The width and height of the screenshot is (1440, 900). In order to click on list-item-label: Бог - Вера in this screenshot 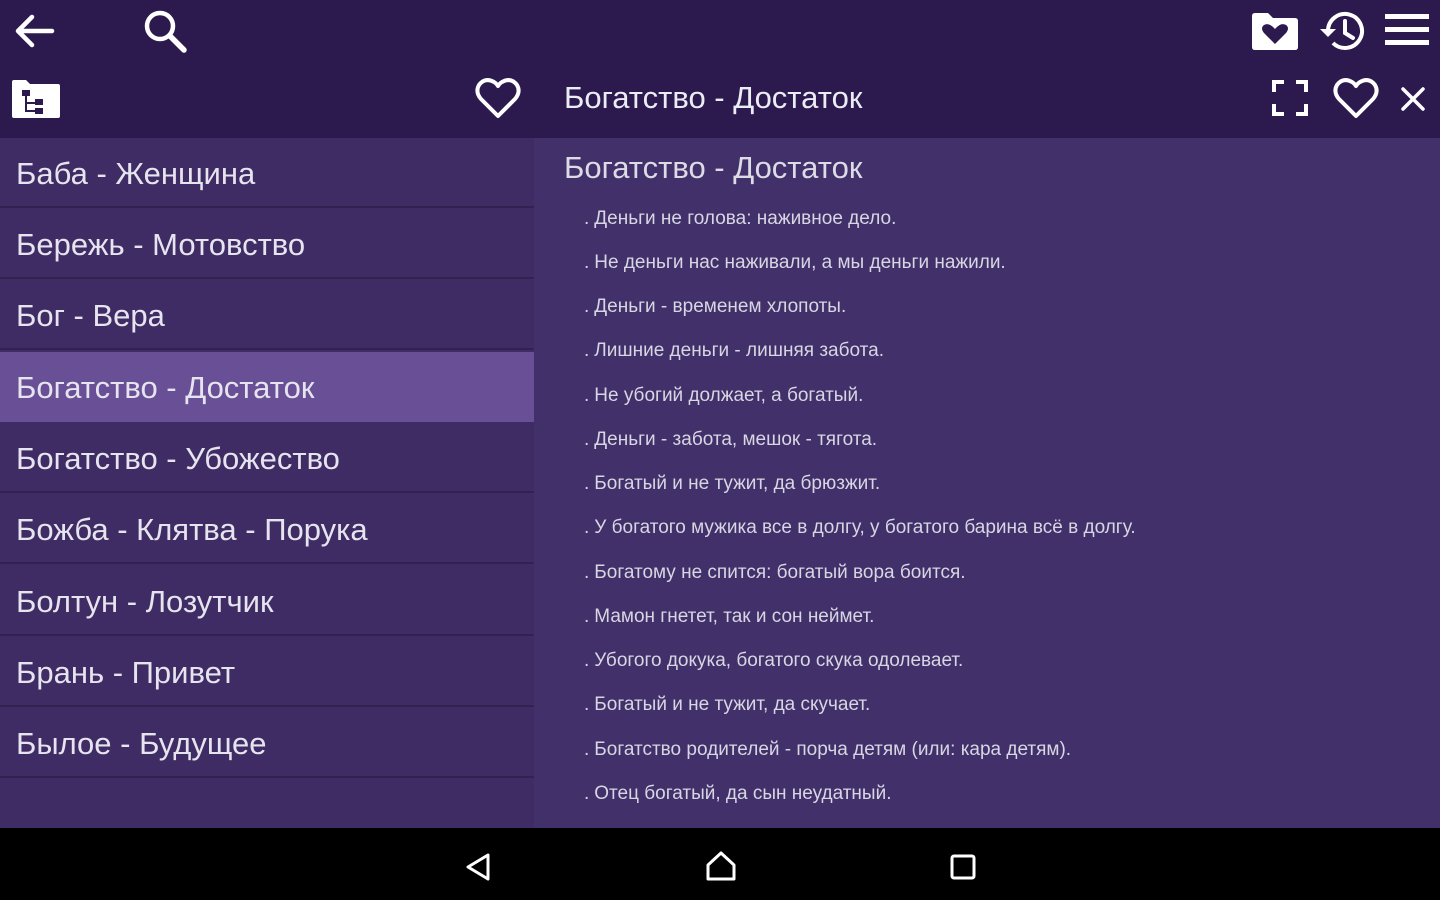, I will do `click(90, 315)`.